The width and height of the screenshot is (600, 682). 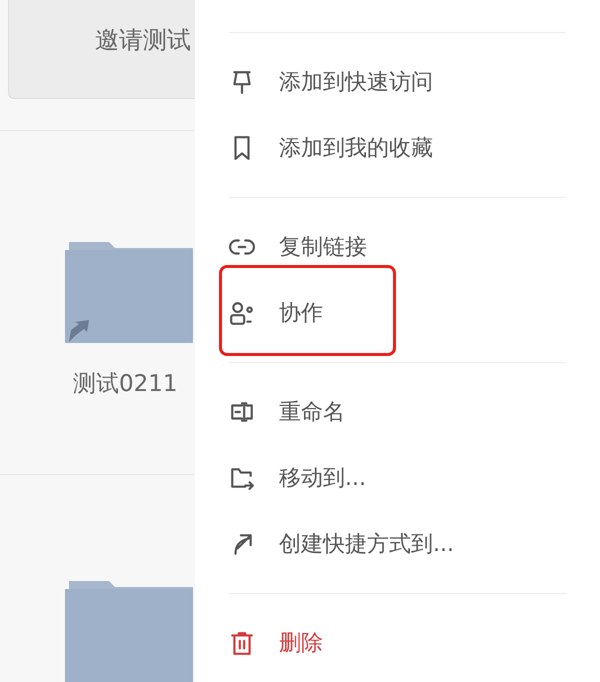 I want to click on menu-item: 添加到我的收藏, so click(x=397, y=148).